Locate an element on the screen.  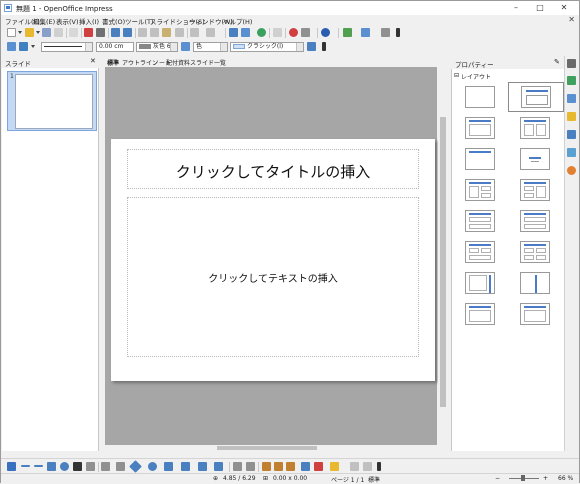
hyperlink-icon is located at coordinates (293, 32).